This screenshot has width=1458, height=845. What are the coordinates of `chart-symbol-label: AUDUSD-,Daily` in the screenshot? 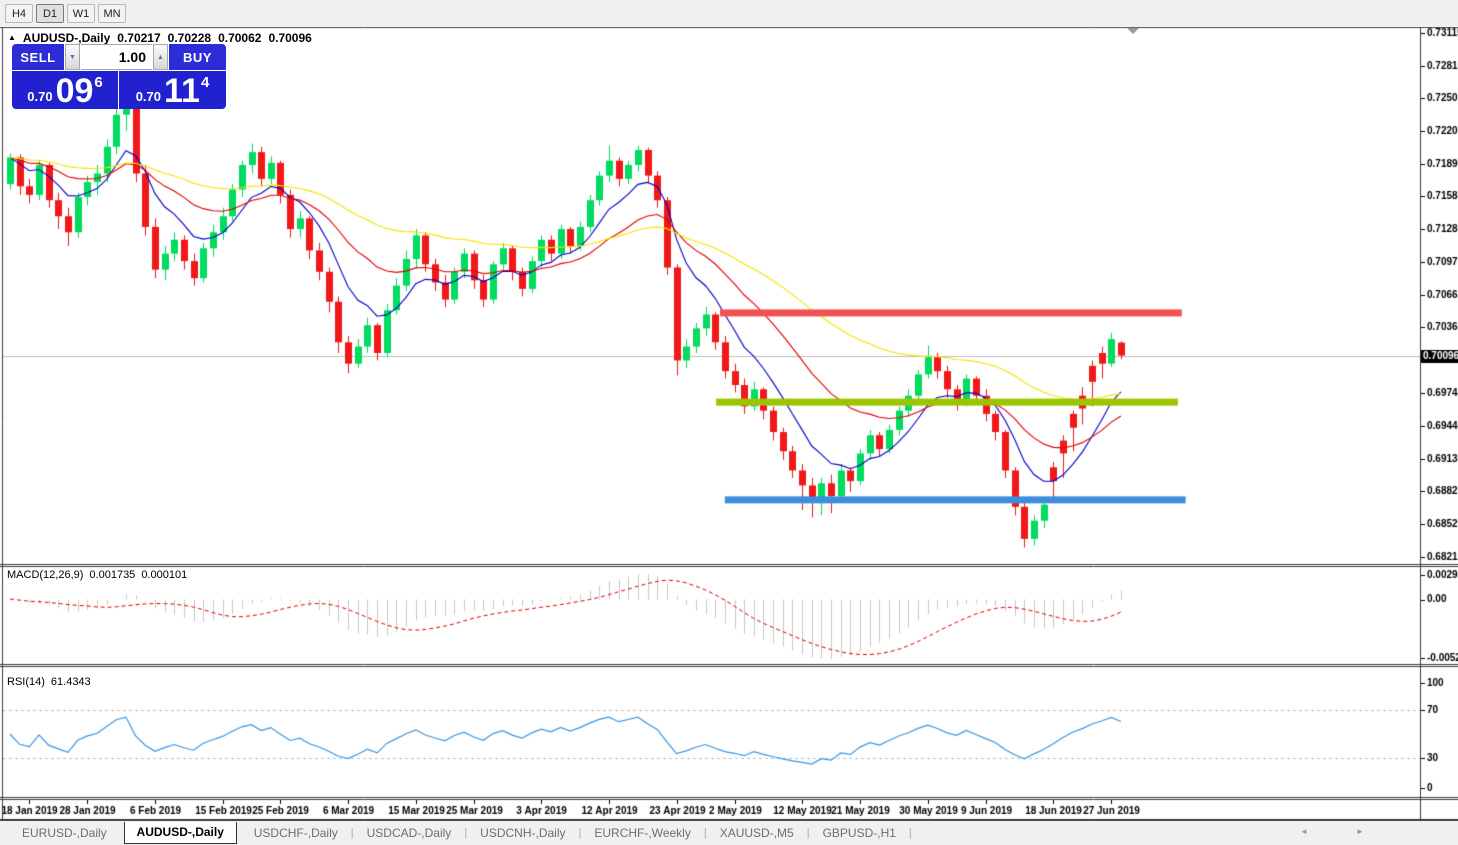 It's located at (66, 38).